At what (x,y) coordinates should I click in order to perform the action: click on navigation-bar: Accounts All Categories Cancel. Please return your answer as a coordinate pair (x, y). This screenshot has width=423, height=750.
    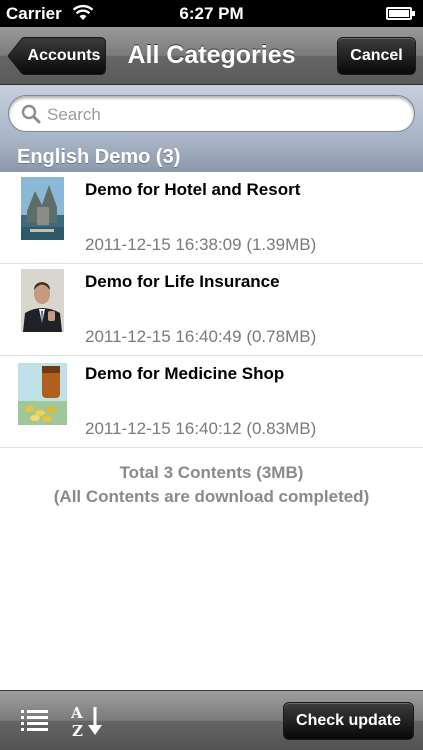
    Looking at the image, I should click on (211, 56).